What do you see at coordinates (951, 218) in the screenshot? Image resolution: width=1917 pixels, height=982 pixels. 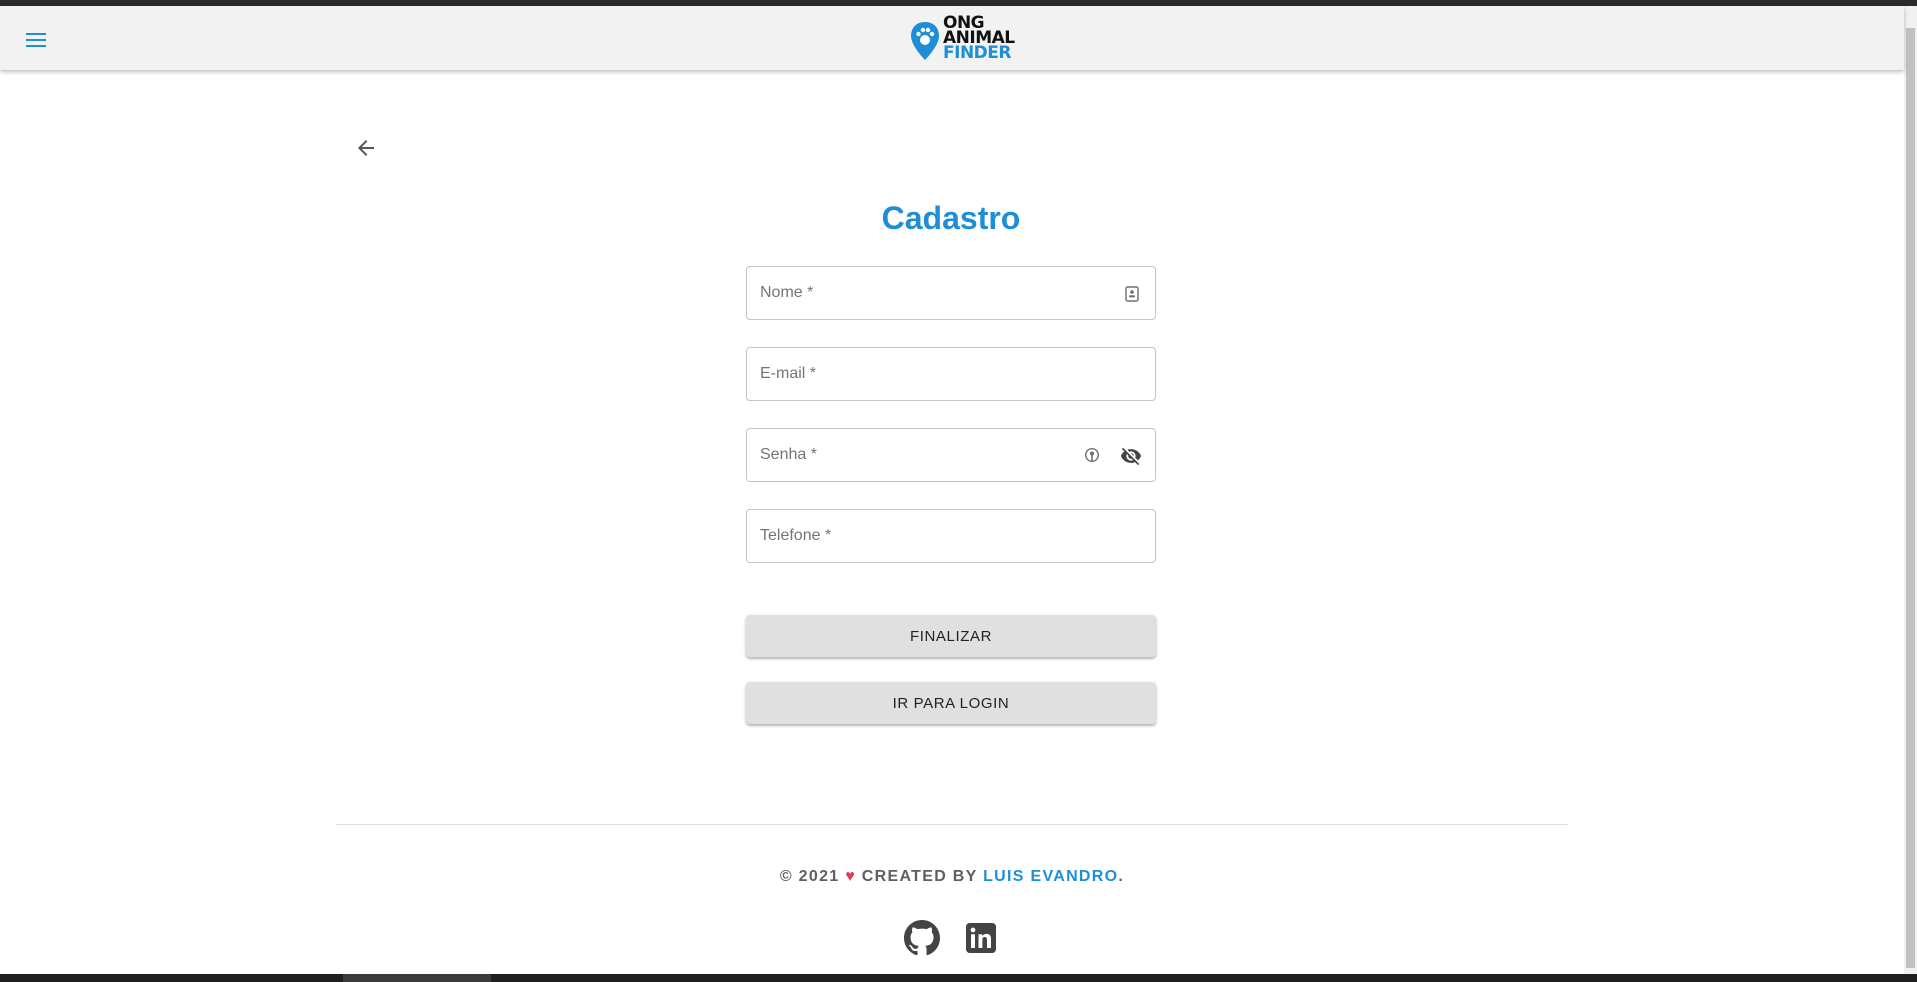 I see `page-title: Cadastro` at bounding box center [951, 218].